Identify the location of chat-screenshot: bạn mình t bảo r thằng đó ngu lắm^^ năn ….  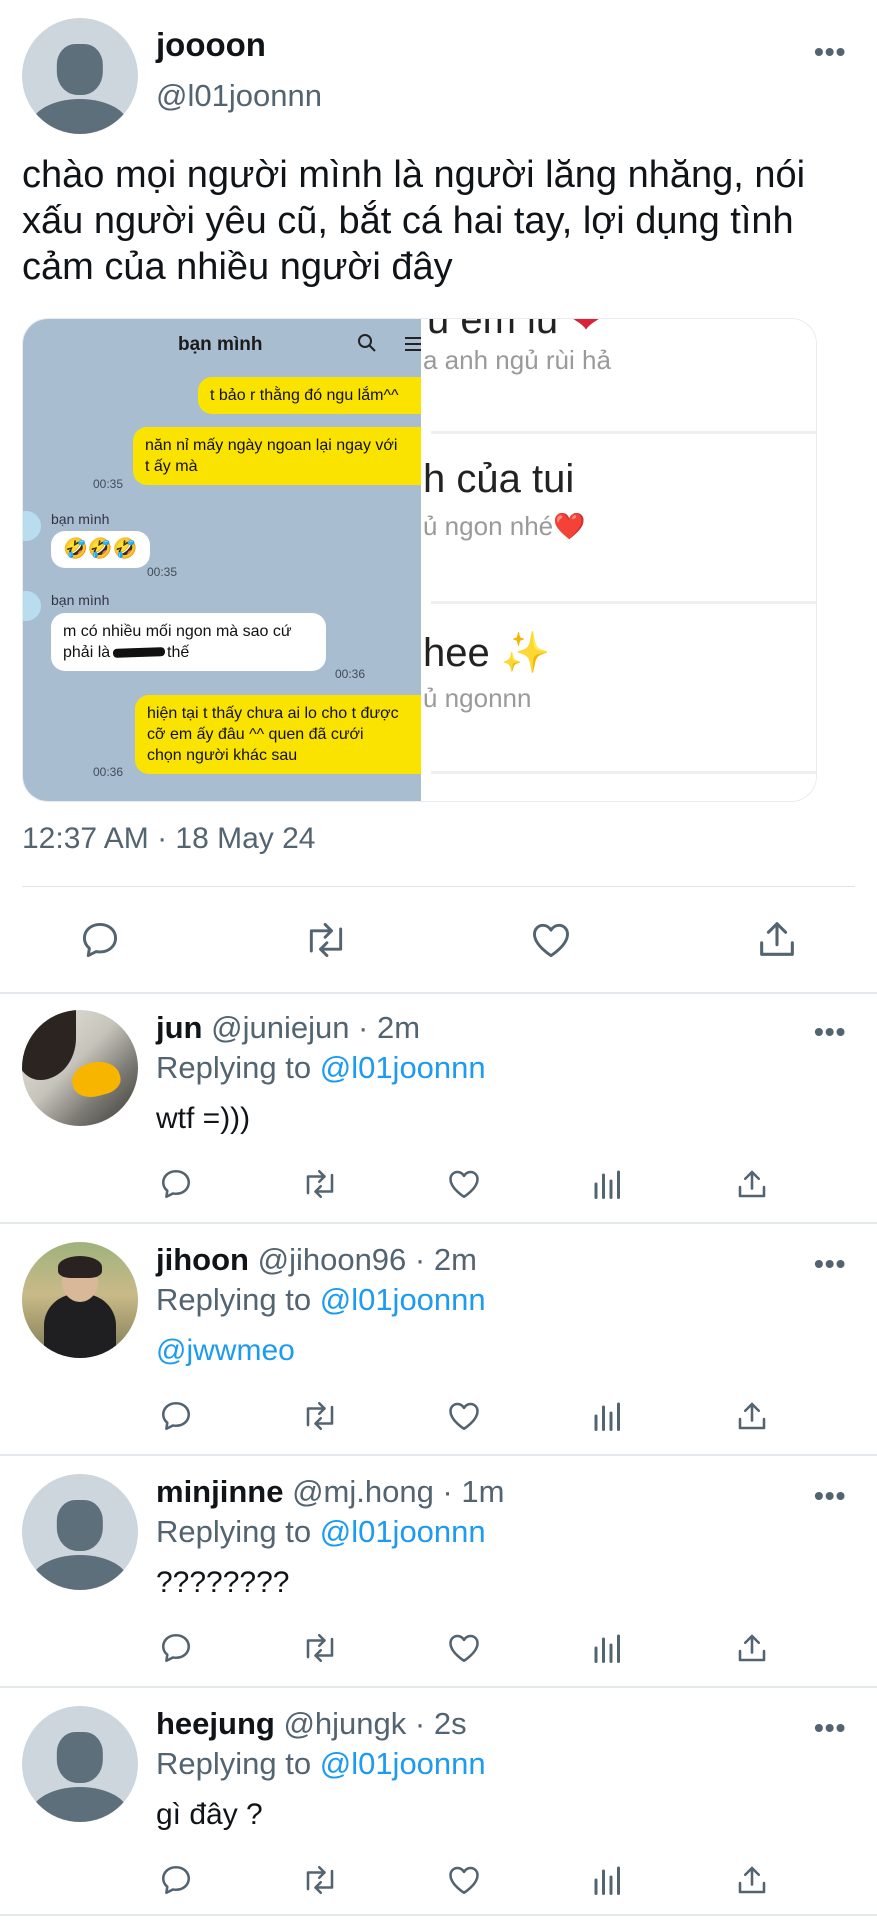
(222, 560).